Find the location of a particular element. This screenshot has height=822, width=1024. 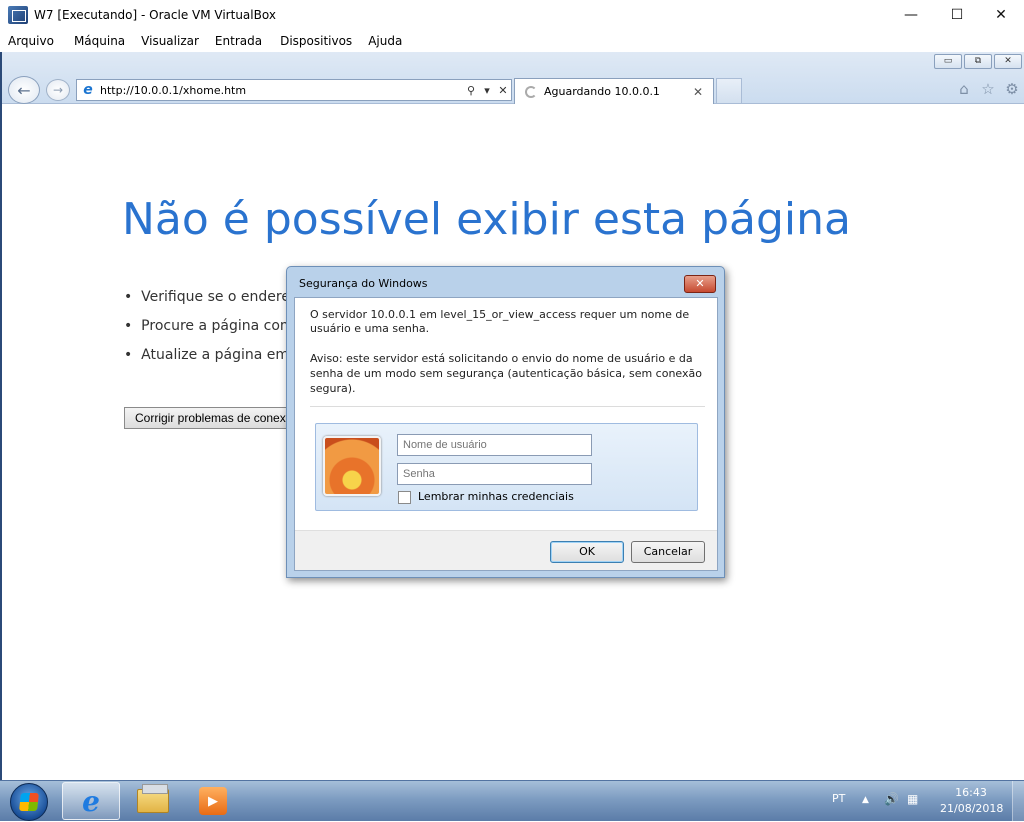

forward-button: → is located at coordinates (58, 90).